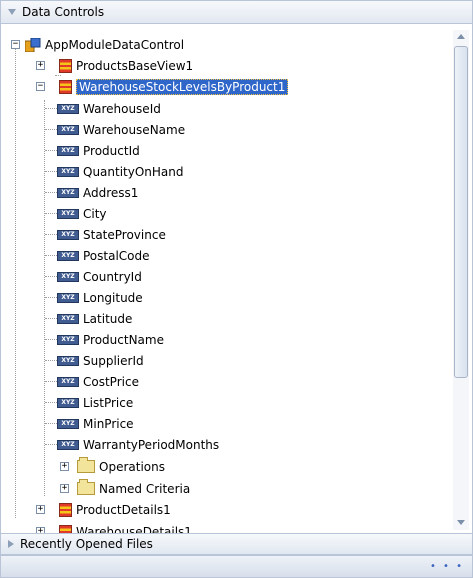 The height and width of the screenshot is (578, 473). Describe the element at coordinates (111, 150) in the screenshot. I see `tree-node-label: ProductId` at that location.